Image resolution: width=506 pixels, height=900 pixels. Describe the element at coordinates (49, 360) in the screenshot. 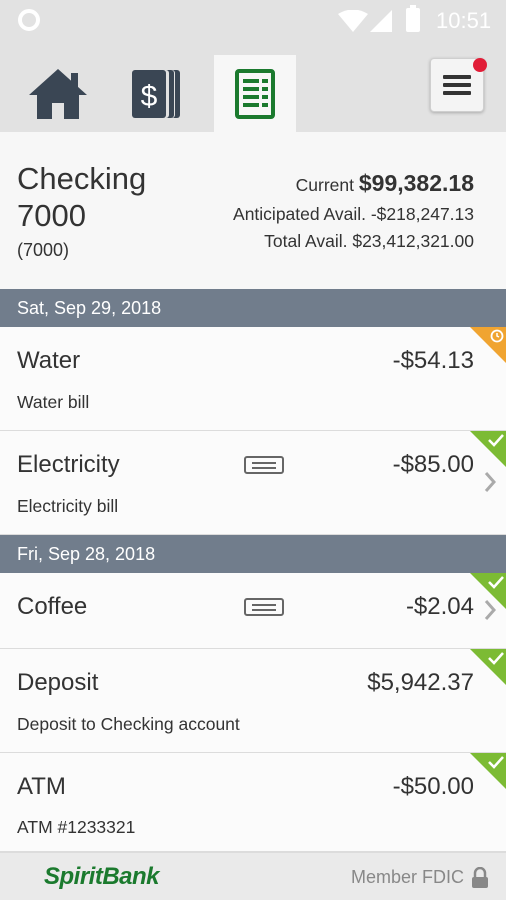

I see `transaction-title: Water` at that location.